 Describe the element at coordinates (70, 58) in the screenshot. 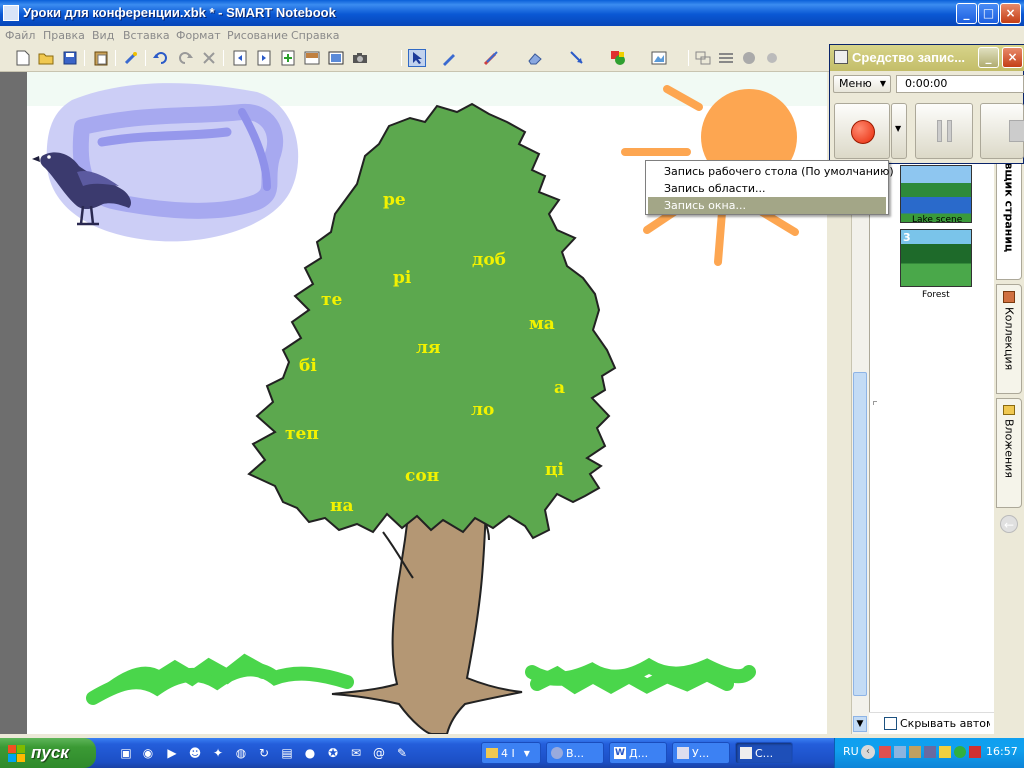

I see `save-icon` at that location.